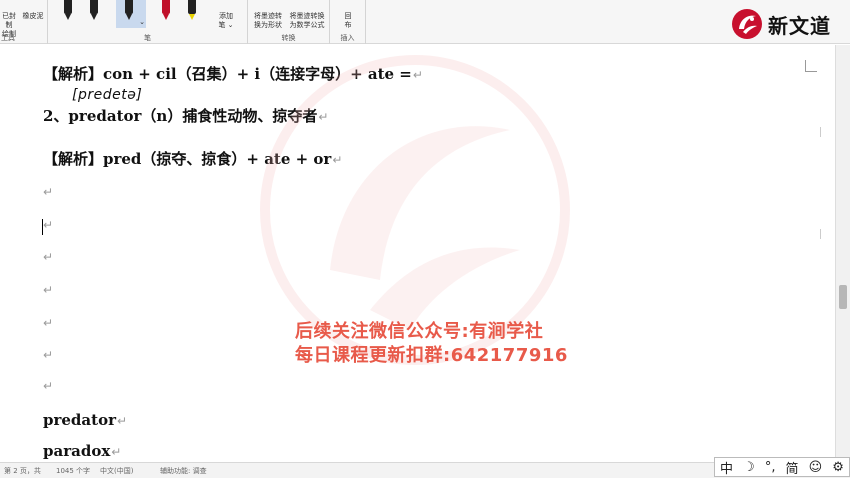 Image resolution: width=850 pixels, height=478 pixels. I want to click on handwritten-ink: [predetə], so click(107, 95).